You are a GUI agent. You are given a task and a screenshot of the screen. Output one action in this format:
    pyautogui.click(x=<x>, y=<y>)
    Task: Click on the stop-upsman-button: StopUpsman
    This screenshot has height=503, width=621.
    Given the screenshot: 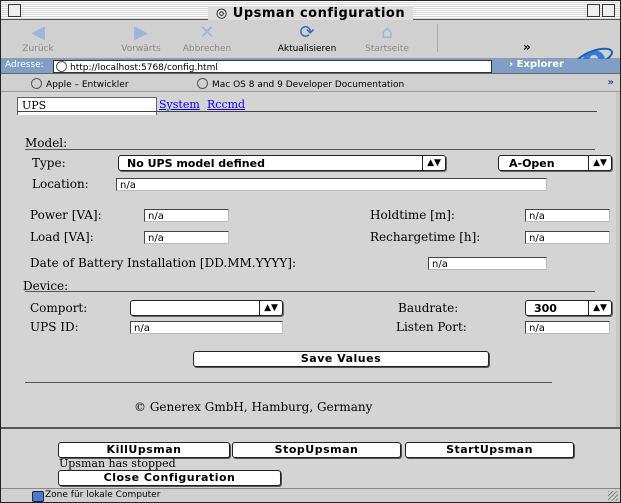 What is the action you would take?
    pyautogui.click(x=316, y=450)
    